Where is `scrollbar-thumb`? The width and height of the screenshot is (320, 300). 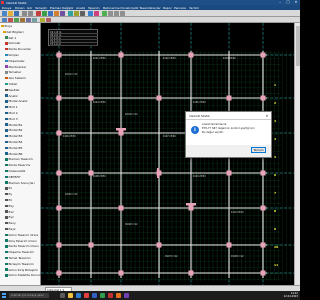
scrollbar-thumb is located at coordinates (298, 46).